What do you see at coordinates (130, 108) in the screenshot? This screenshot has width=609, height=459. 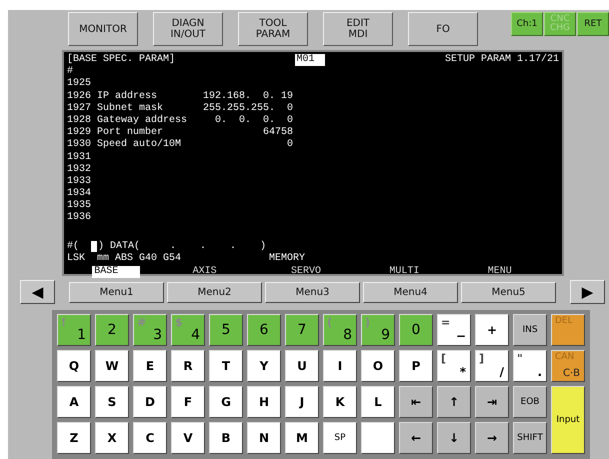 I see `param-name: Subnet mask` at bounding box center [130, 108].